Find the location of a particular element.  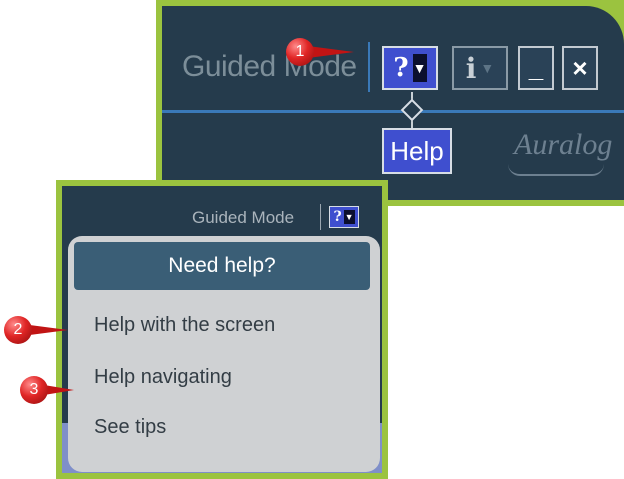

callout-marker-1: 1 is located at coordinates (300, 52).